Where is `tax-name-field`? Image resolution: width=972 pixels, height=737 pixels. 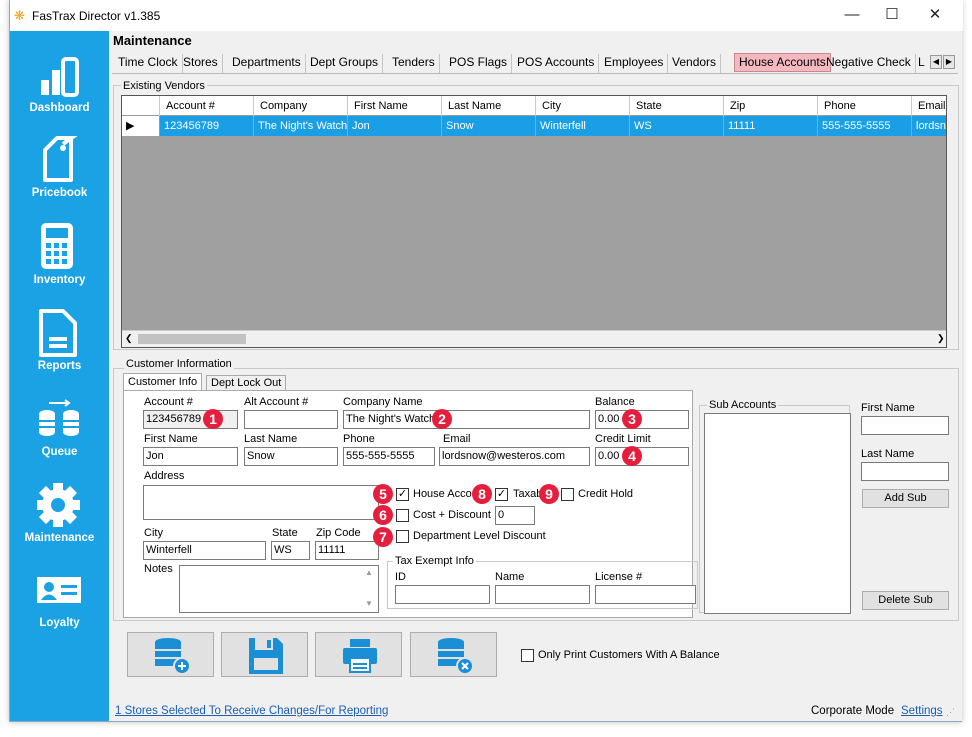
tax-name-field is located at coordinates (542, 594).